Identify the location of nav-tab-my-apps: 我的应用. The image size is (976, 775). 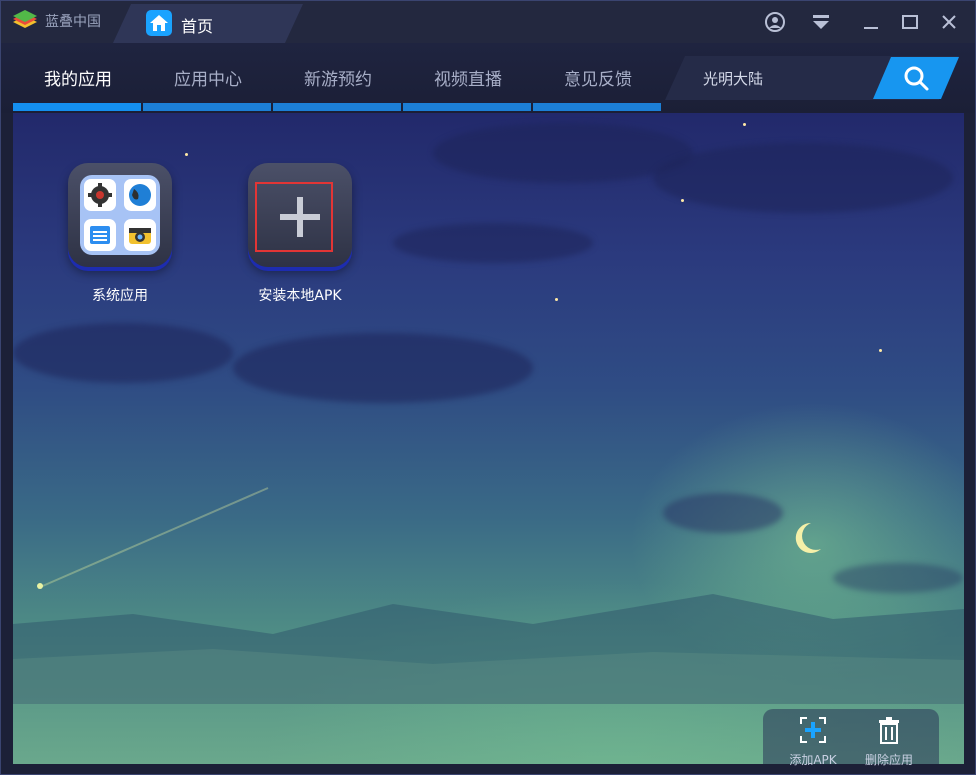
(78, 77).